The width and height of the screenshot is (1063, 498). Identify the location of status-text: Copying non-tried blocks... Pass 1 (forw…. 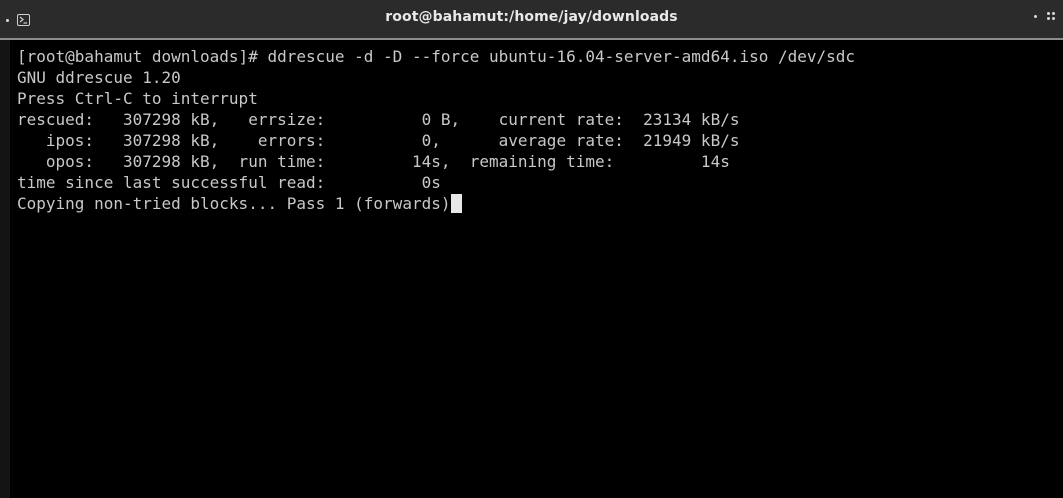
(234, 203).